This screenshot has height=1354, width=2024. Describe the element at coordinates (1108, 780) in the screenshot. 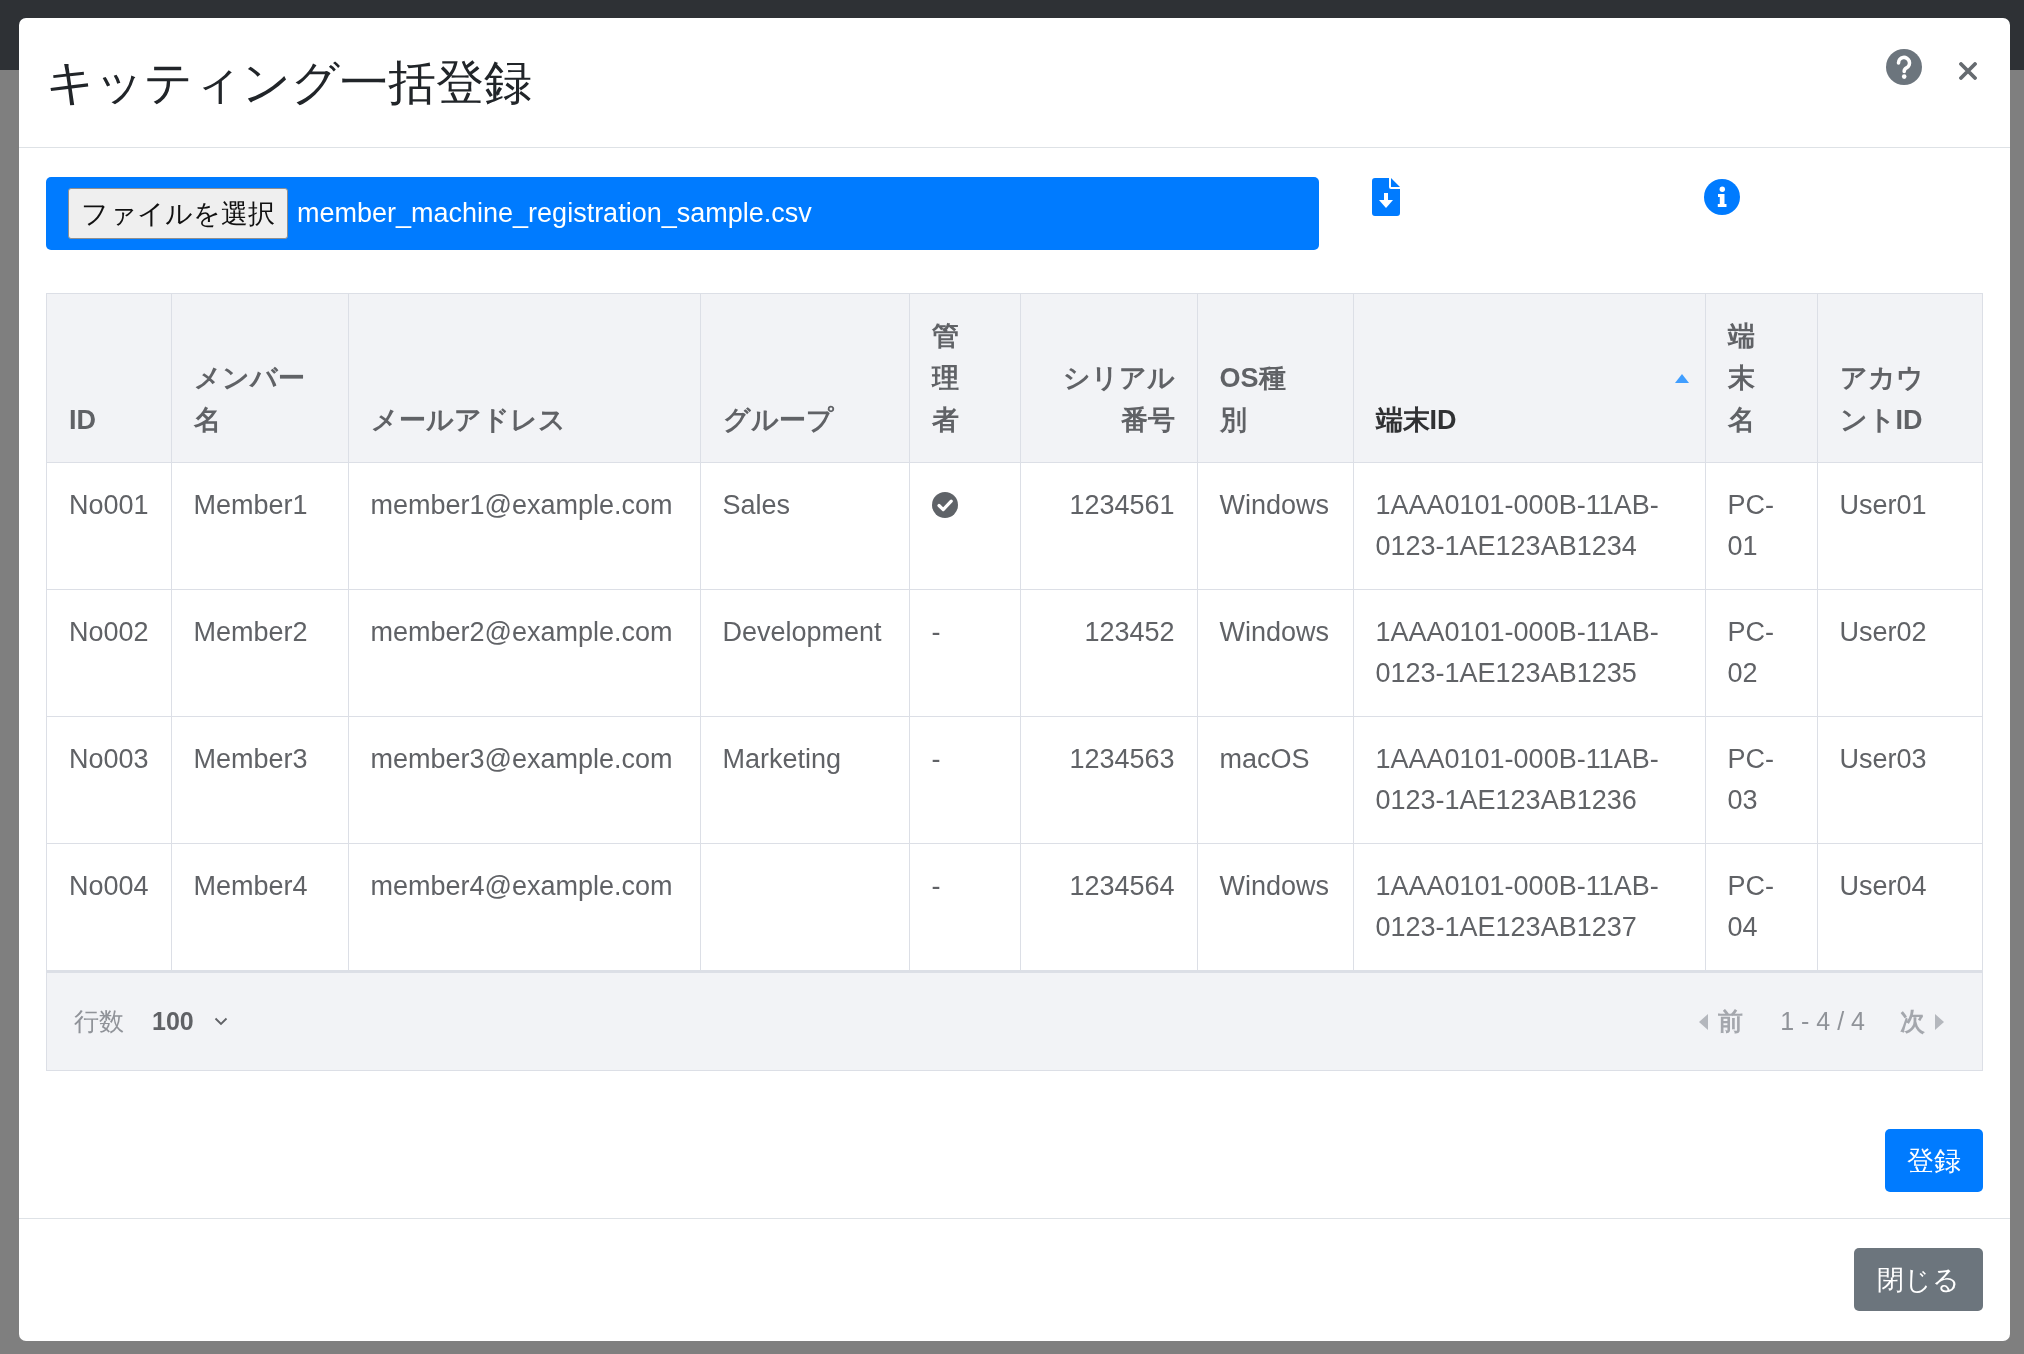

I see `table-cell: 1234563` at that location.